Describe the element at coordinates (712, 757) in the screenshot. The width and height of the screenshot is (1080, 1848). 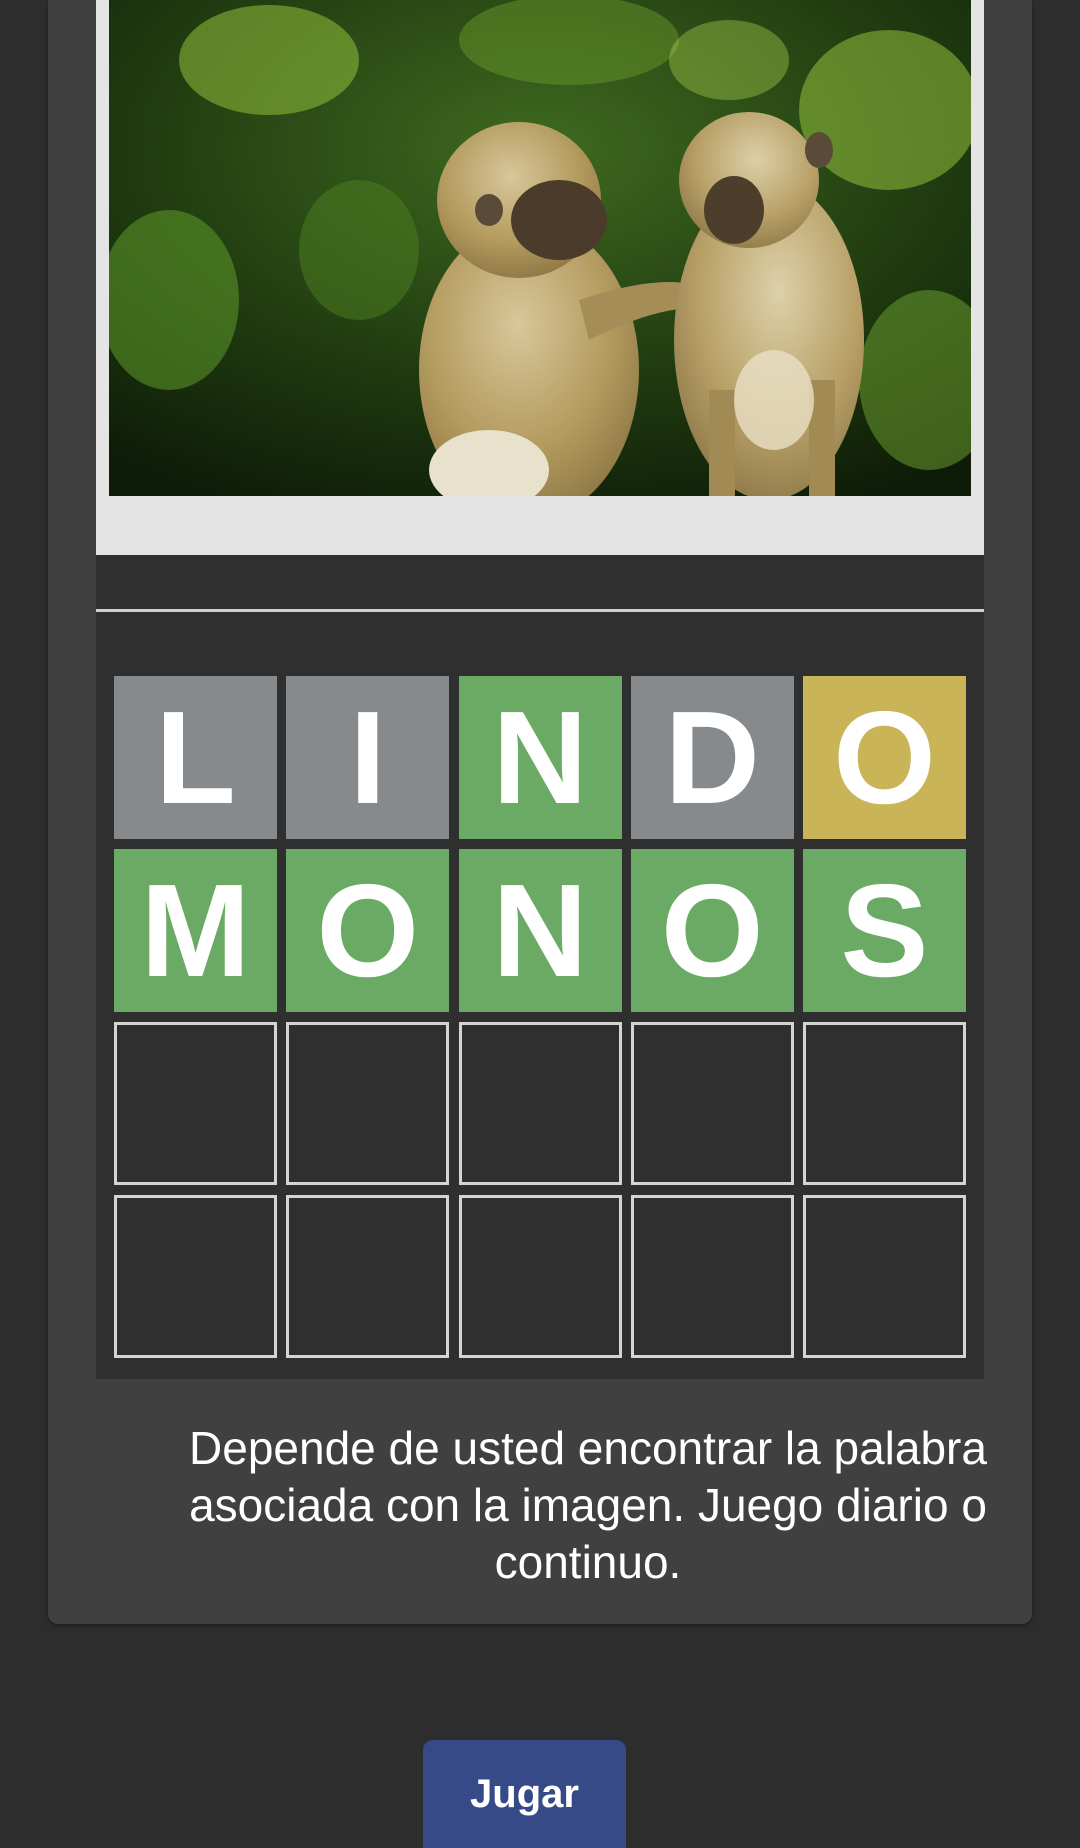
I see `letter-tile: D` at that location.